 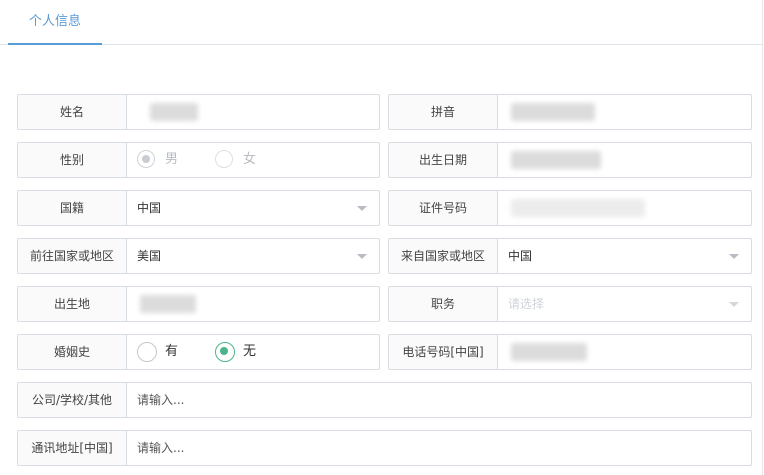 I want to click on position-placeholder: 请选择, so click(x=526, y=304).